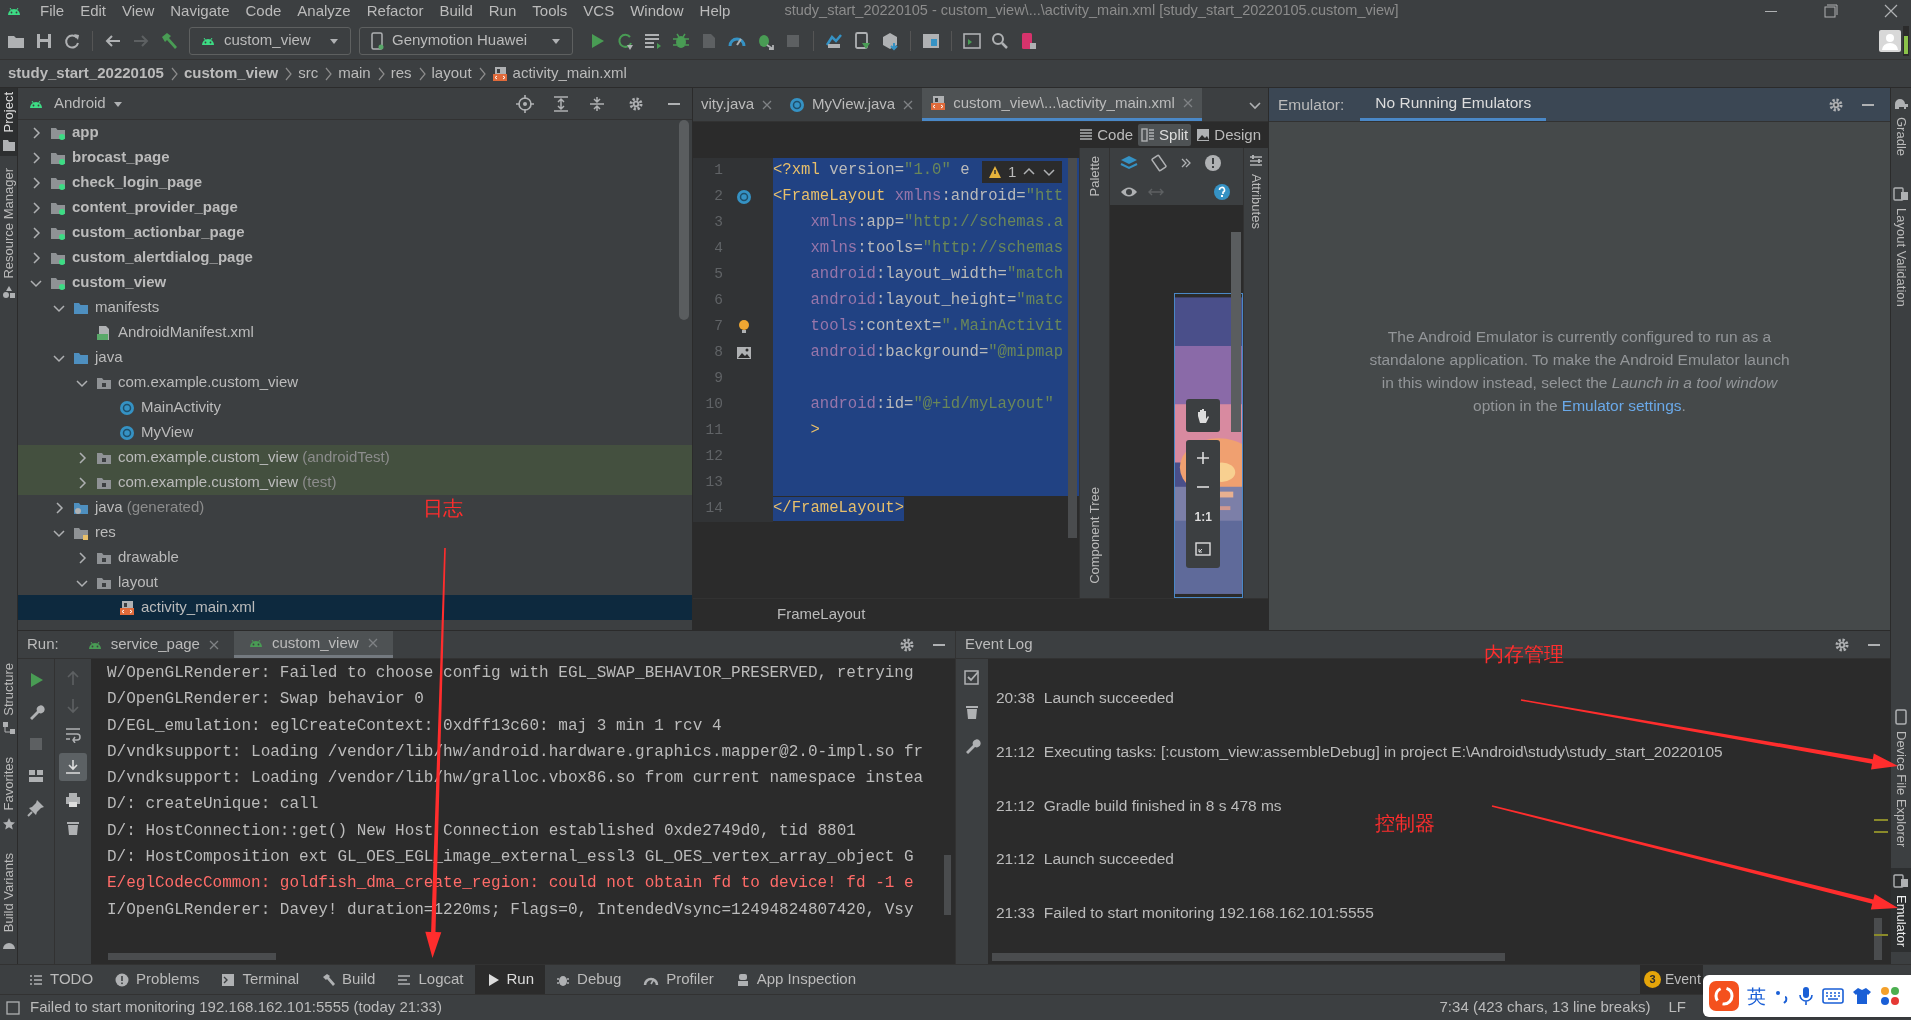 The image size is (1911, 1020). Describe the element at coordinates (74, 357) in the screenshot. I see `tree-item: java` at that location.